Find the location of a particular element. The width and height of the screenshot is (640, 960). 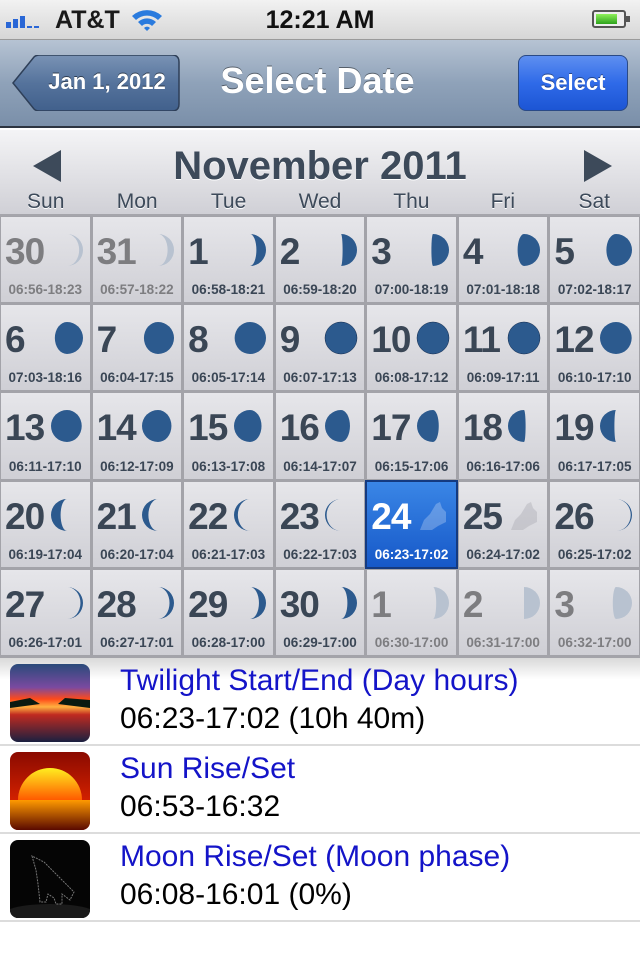

day-cell: 8 06:05-17:14 is located at coordinates (228, 348).